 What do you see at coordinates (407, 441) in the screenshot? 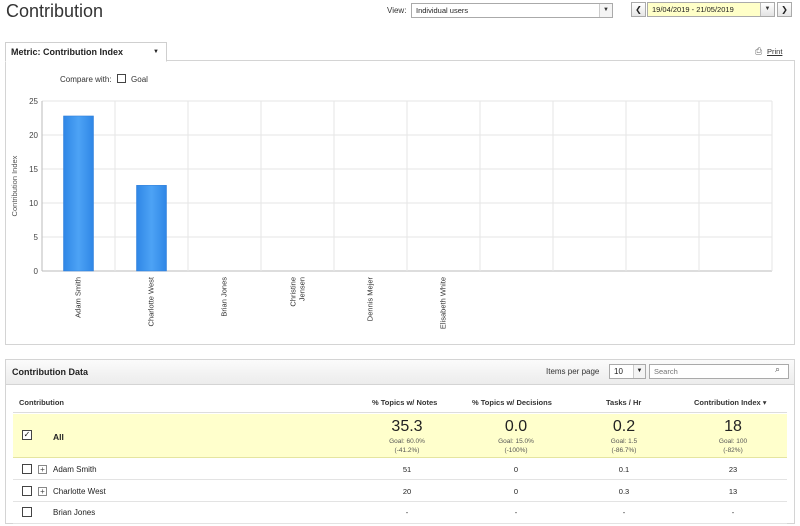
I see `goal-text: Goal: 60.0%` at bounding box center [407, 441].